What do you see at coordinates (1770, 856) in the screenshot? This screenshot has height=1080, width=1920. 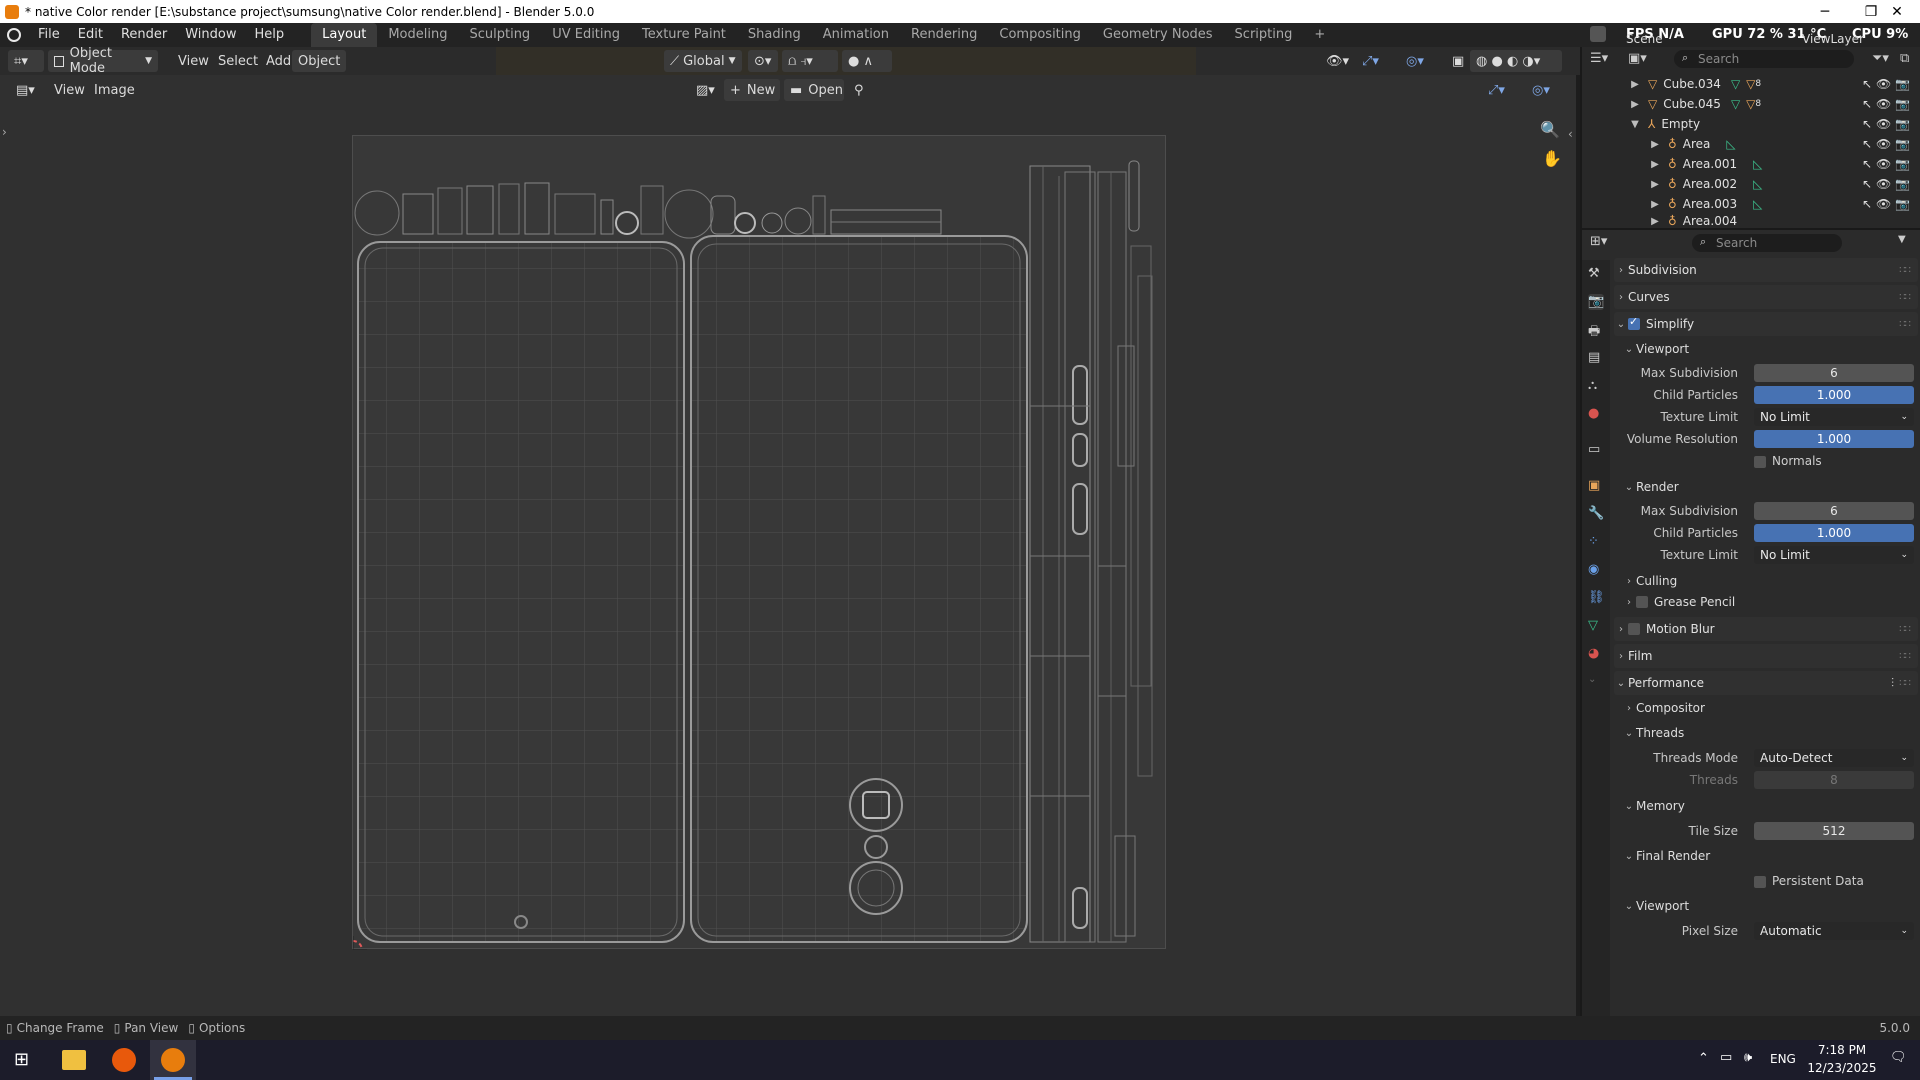 I see `subpanel-final-render: ⌄ Final Render` at bounding box center [1770, 856].